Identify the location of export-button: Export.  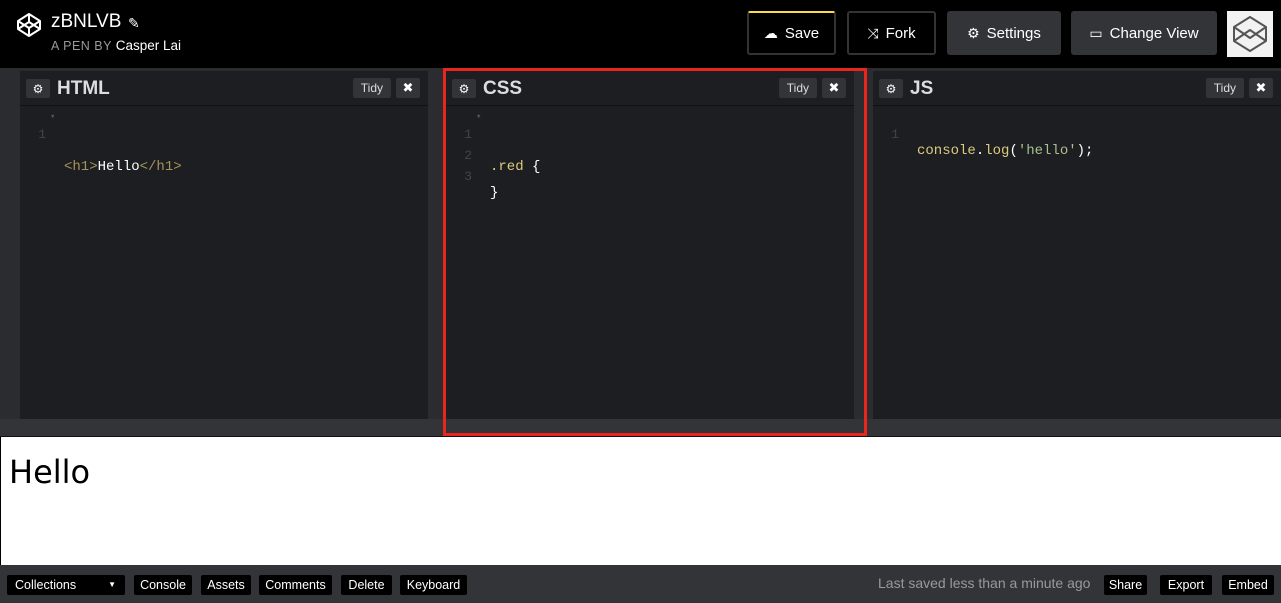
(1186, 585).